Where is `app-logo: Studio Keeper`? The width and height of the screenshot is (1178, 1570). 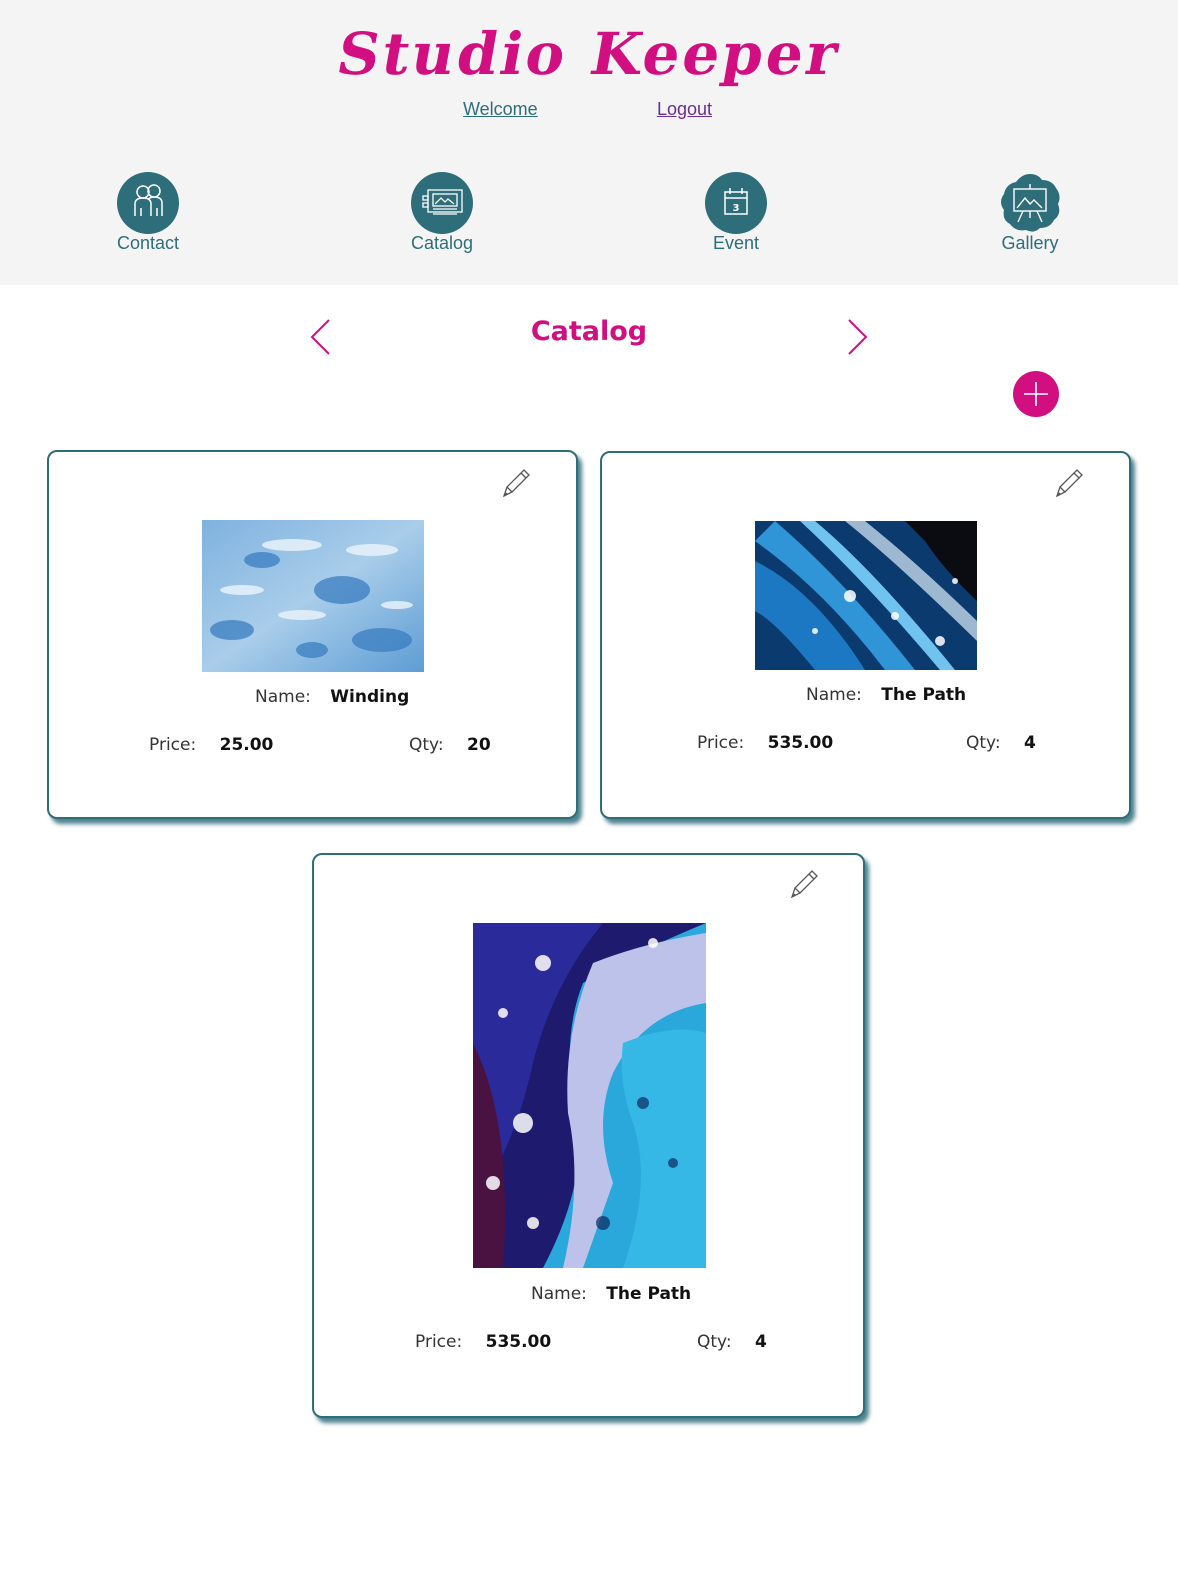 app-logo: Studio Keeper is located at coordinates (589, 54).